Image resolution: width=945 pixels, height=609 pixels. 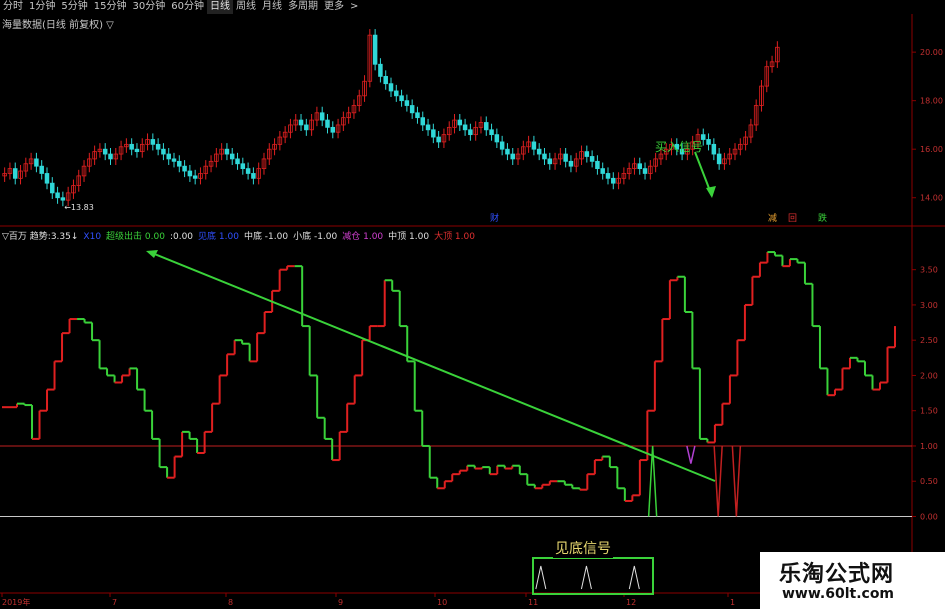 I want to click on ind-tick-label: 3.00, so click(x=929, y=305).